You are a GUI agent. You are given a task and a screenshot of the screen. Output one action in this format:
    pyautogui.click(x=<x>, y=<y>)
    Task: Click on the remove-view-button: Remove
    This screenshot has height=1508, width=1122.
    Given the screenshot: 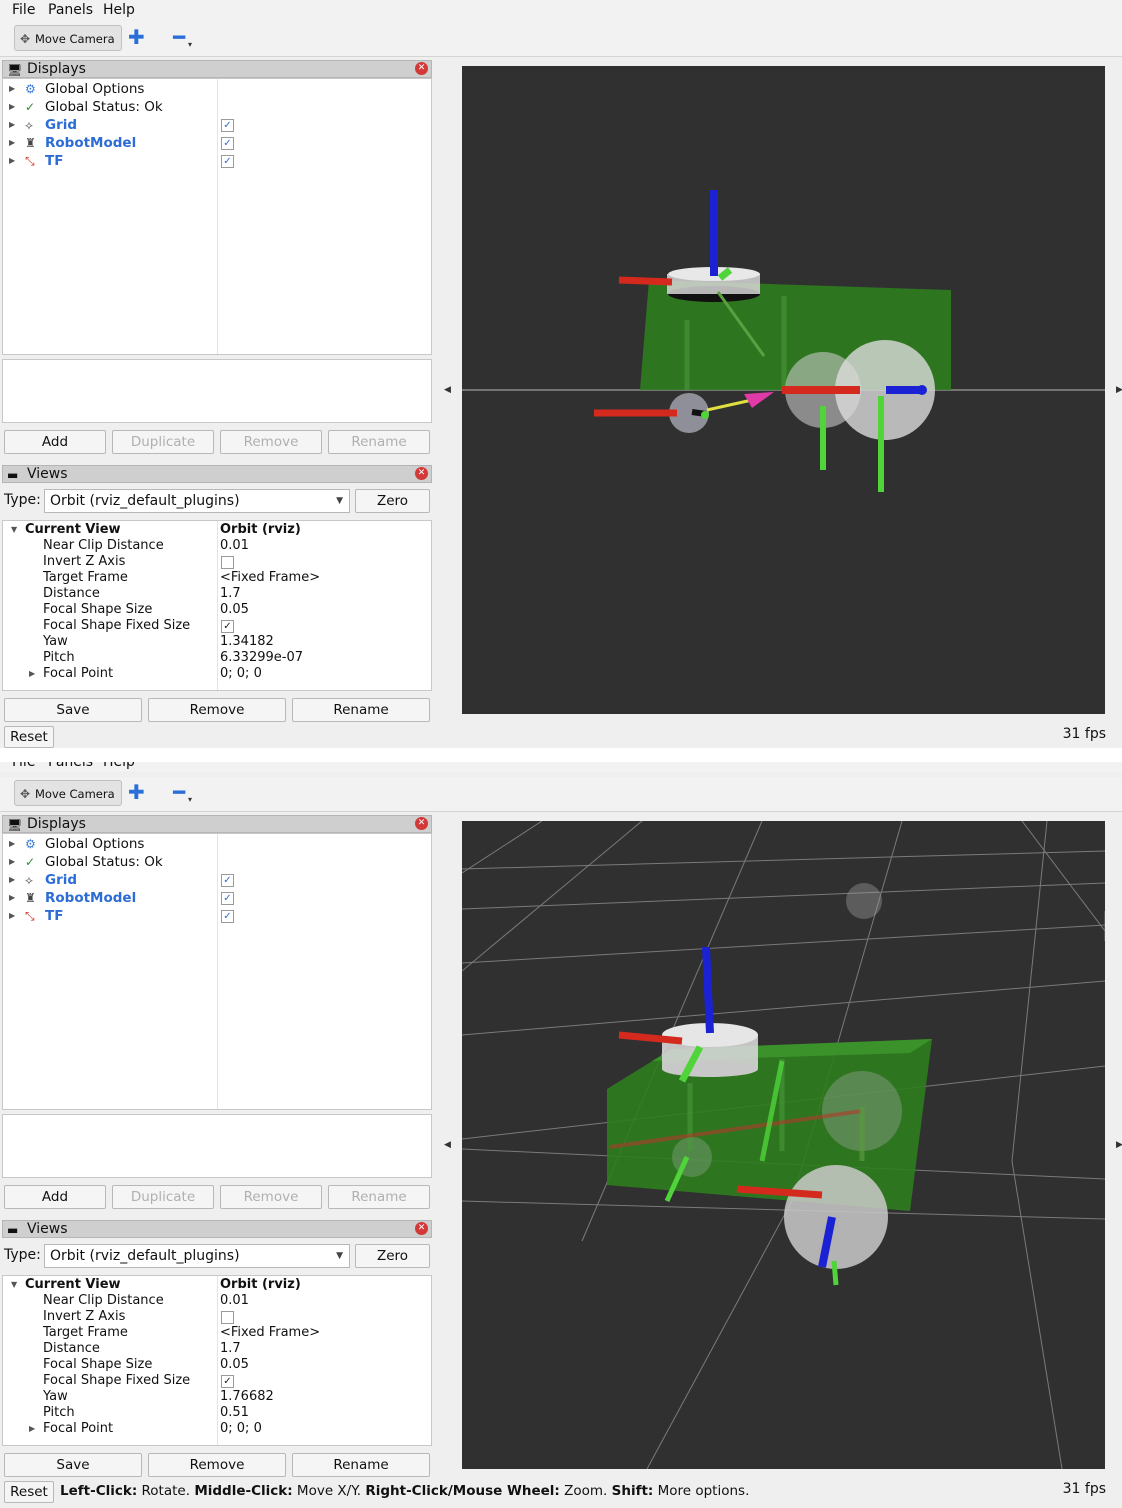 What is the action you would take?
    pyautogui.click(x=217, y=1465)
    